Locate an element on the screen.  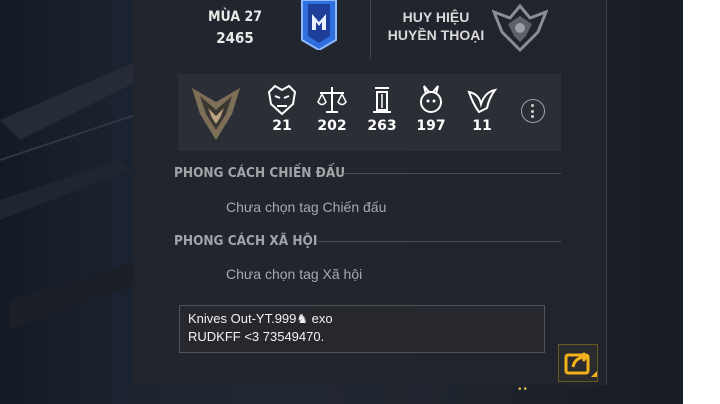
medal-rabbit: 197 is located at coordinates (431, 109).